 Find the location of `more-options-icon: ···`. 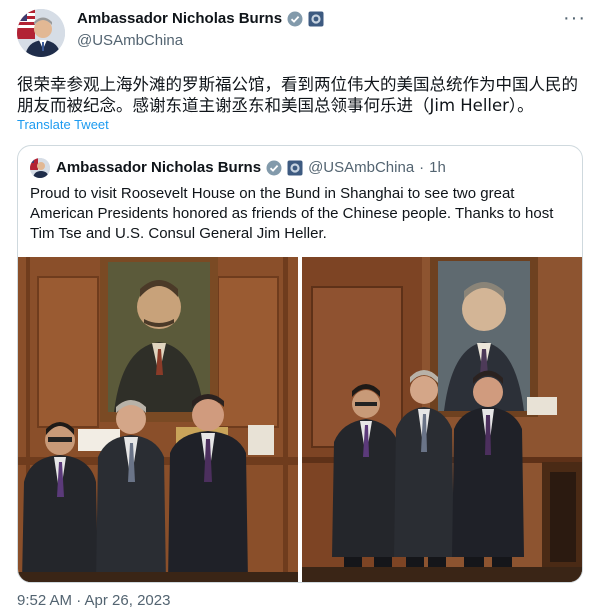

more-options-icon: ··· is located at coordinates (574, 18).